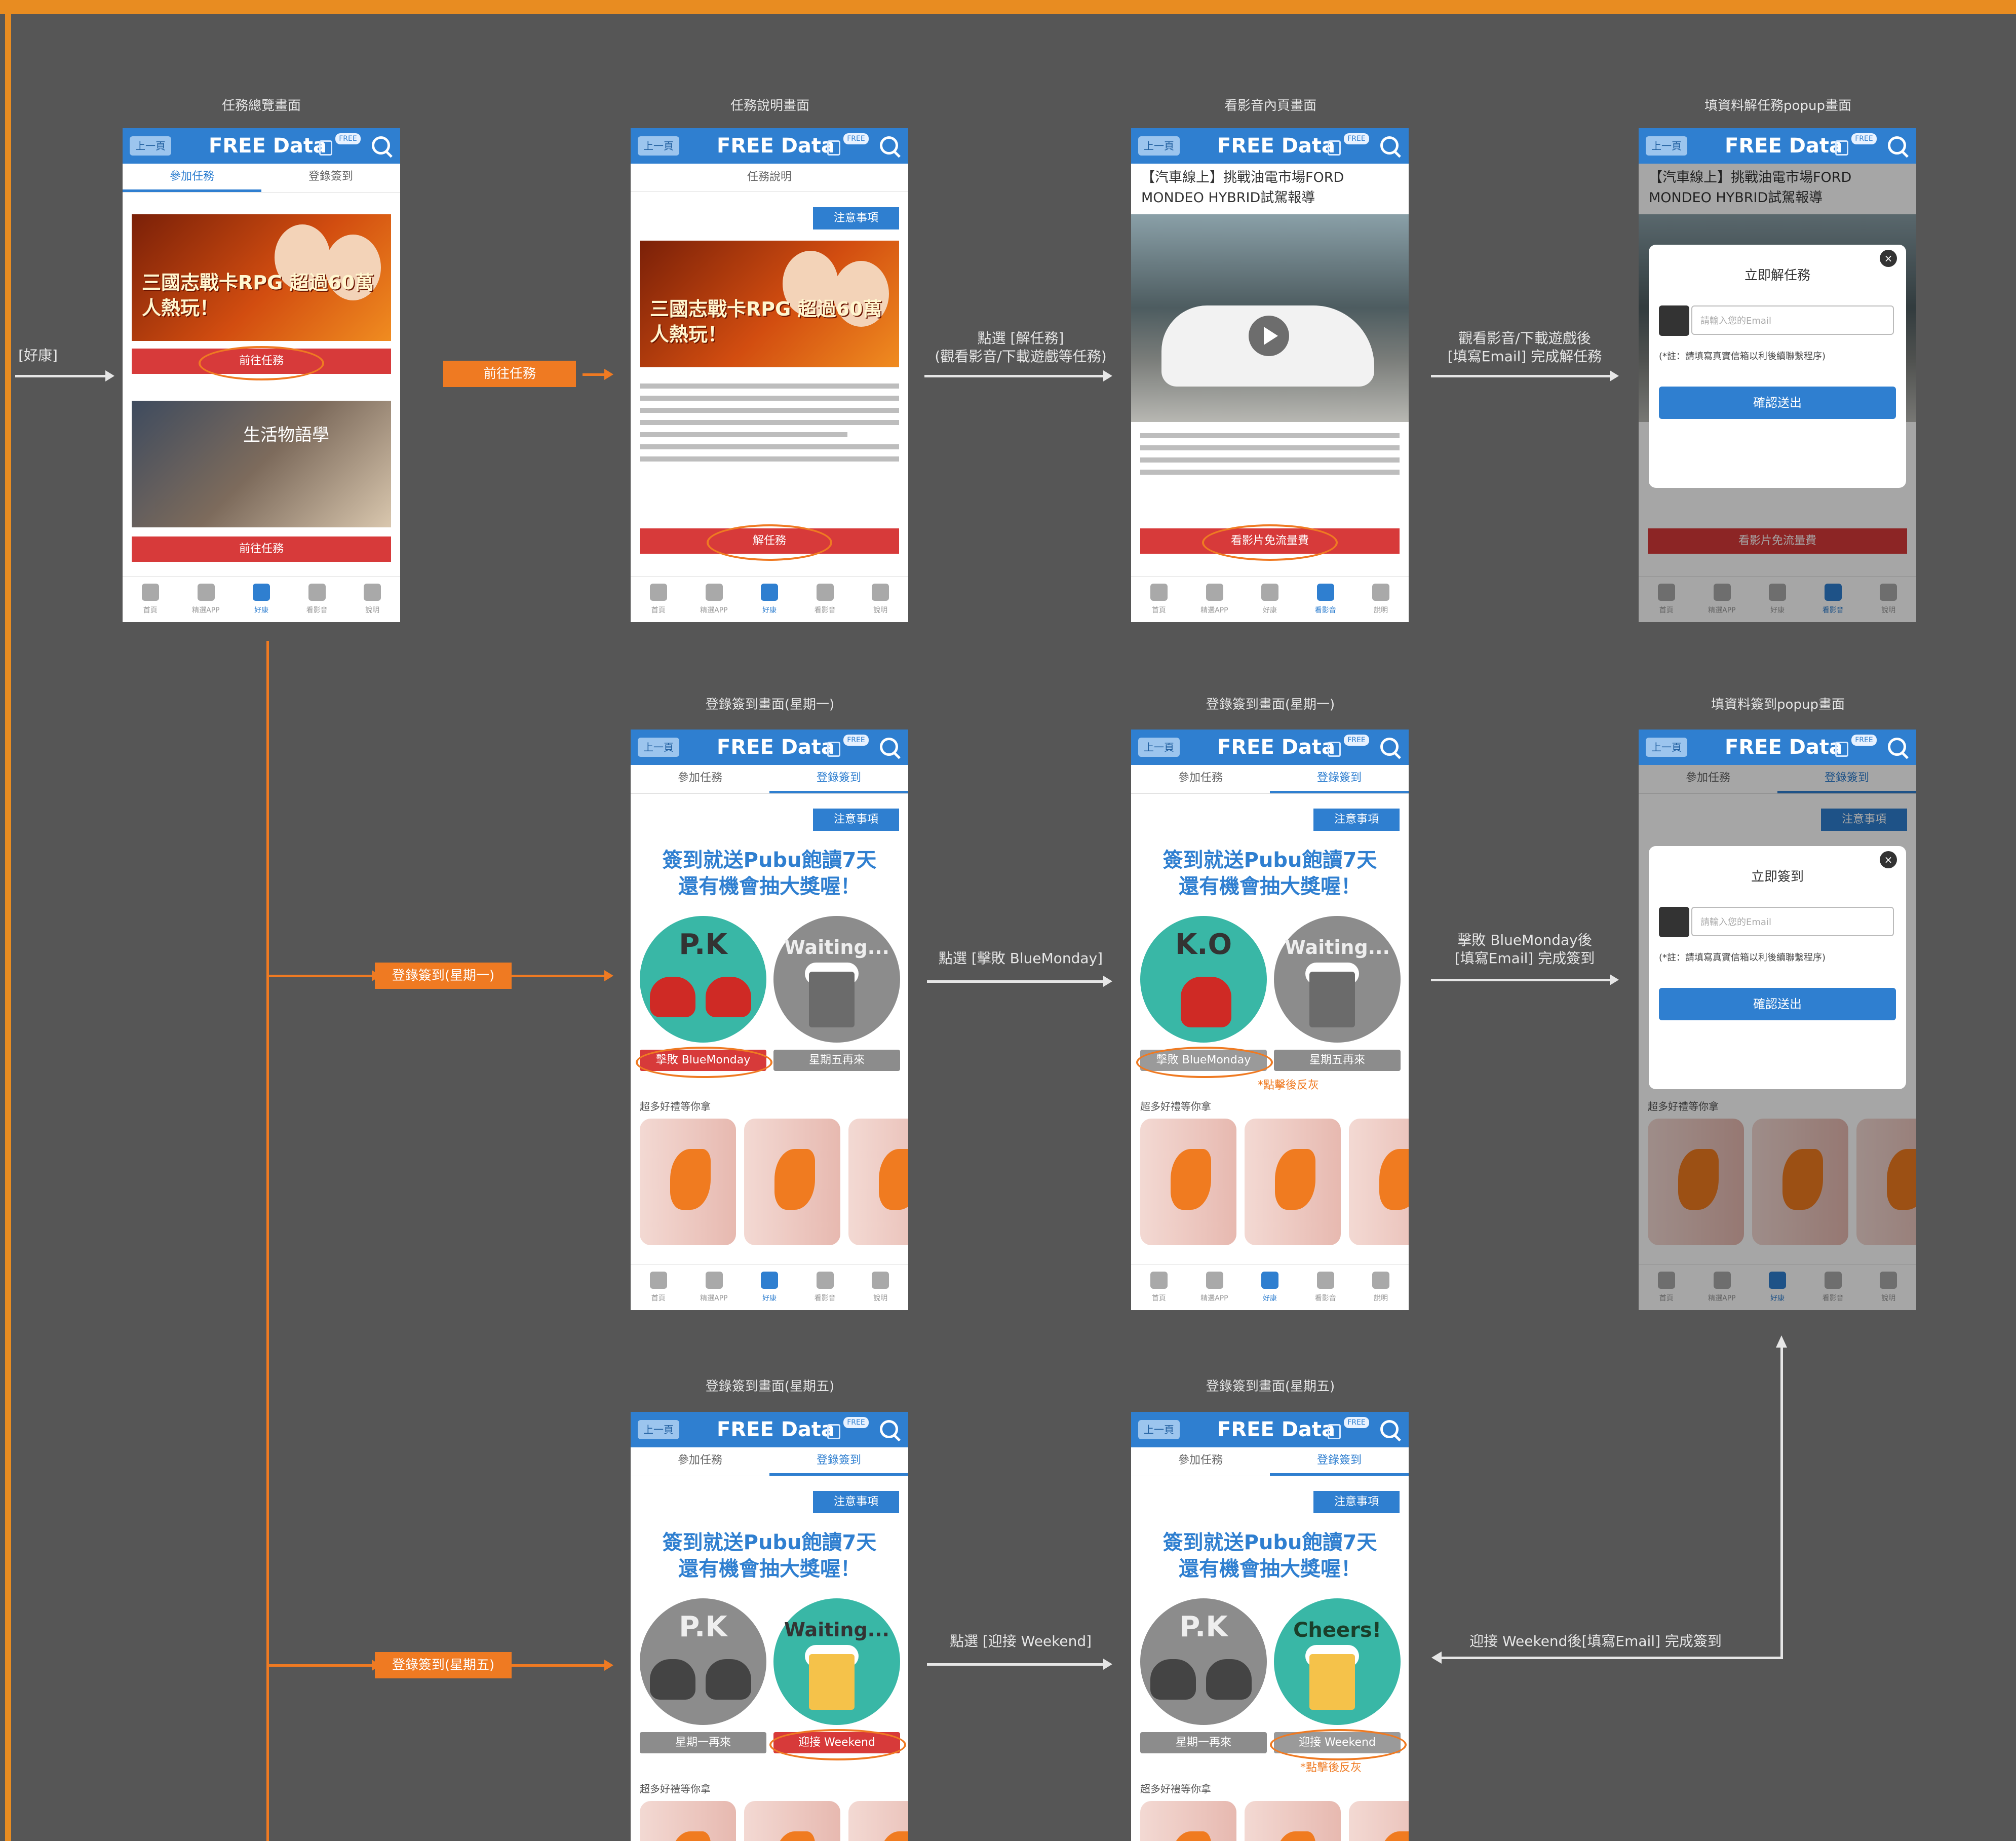  What do you see at coordinates (880, 1281) in the screenshot?
I see `info-icon` at bounding box center [880, 1281].